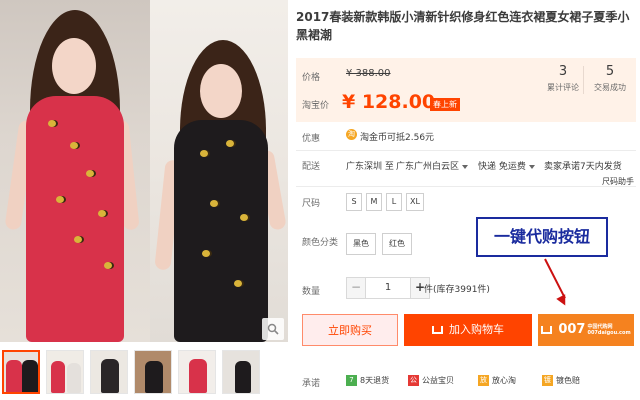  Describe the element at coordinates (583, 80) in the screenshot. I see `stat-divider` at that location.